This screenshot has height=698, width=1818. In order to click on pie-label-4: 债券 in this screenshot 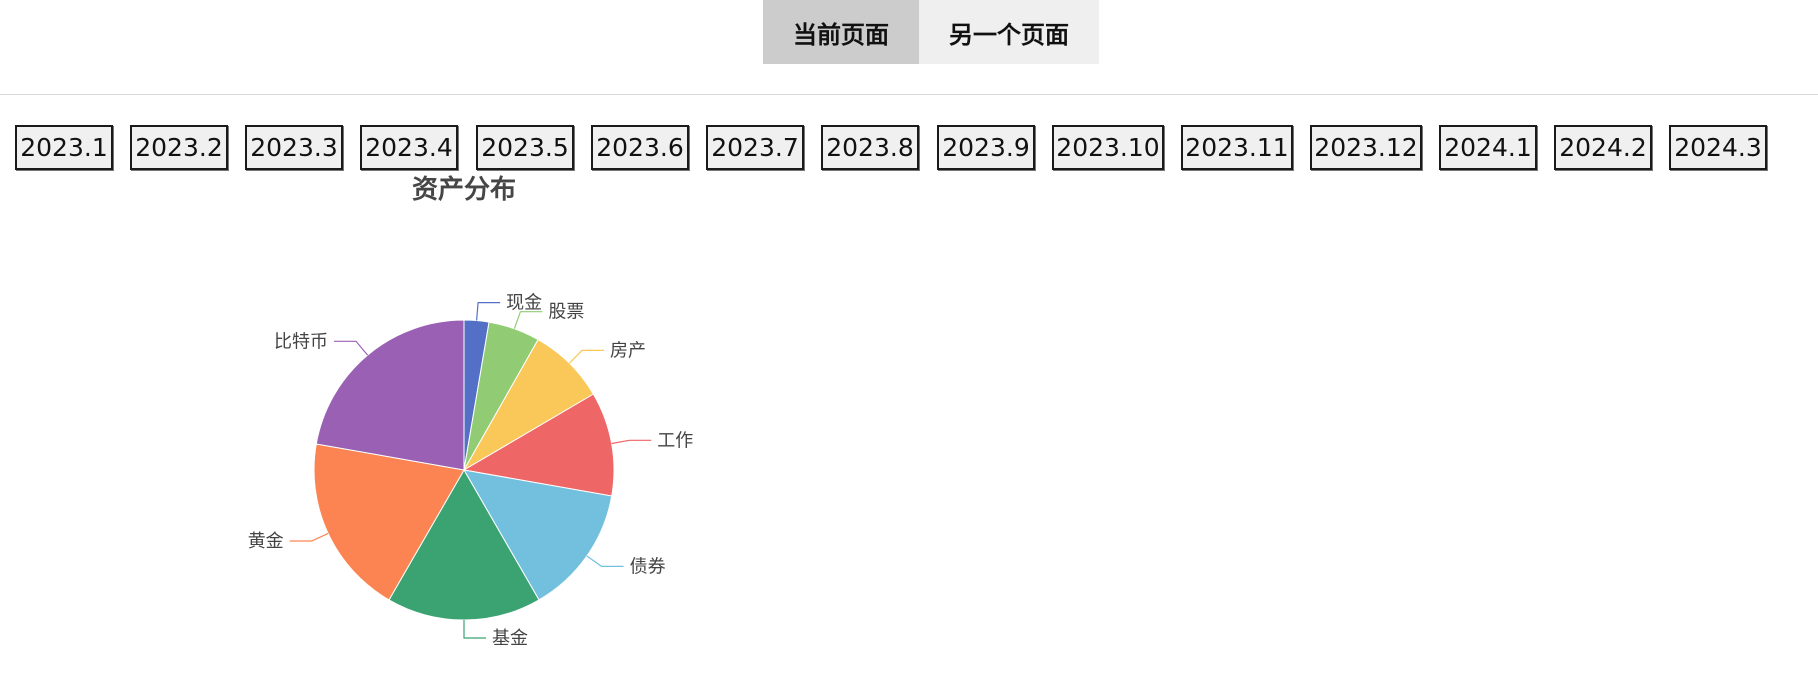, I will do `click(648, 566)`.